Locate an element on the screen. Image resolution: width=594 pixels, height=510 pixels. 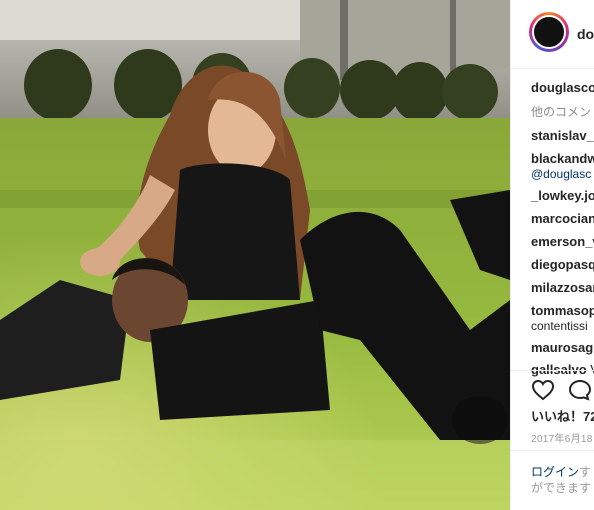
avatar is located at coordinates (549, 32).